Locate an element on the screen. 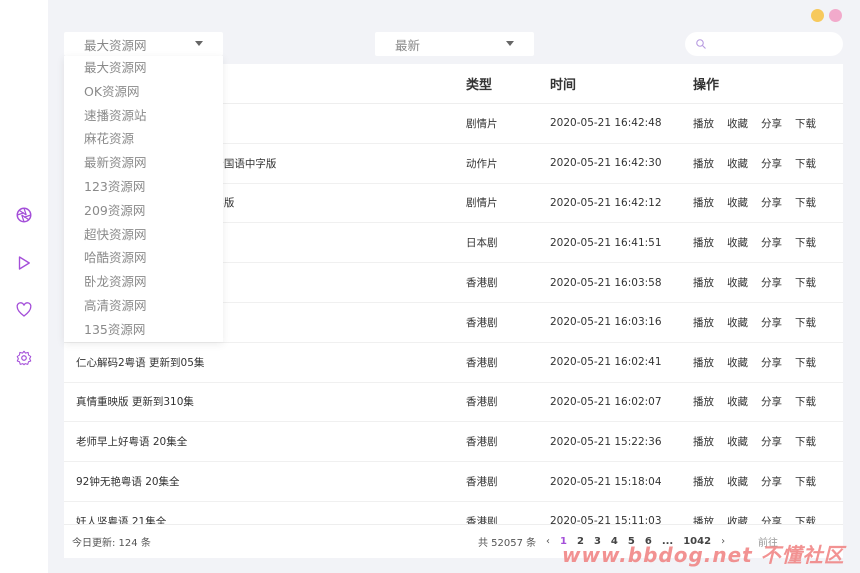 This screenshot has width=860, height=573. source-option: OK资源网 is located at coordinates (143, 92).